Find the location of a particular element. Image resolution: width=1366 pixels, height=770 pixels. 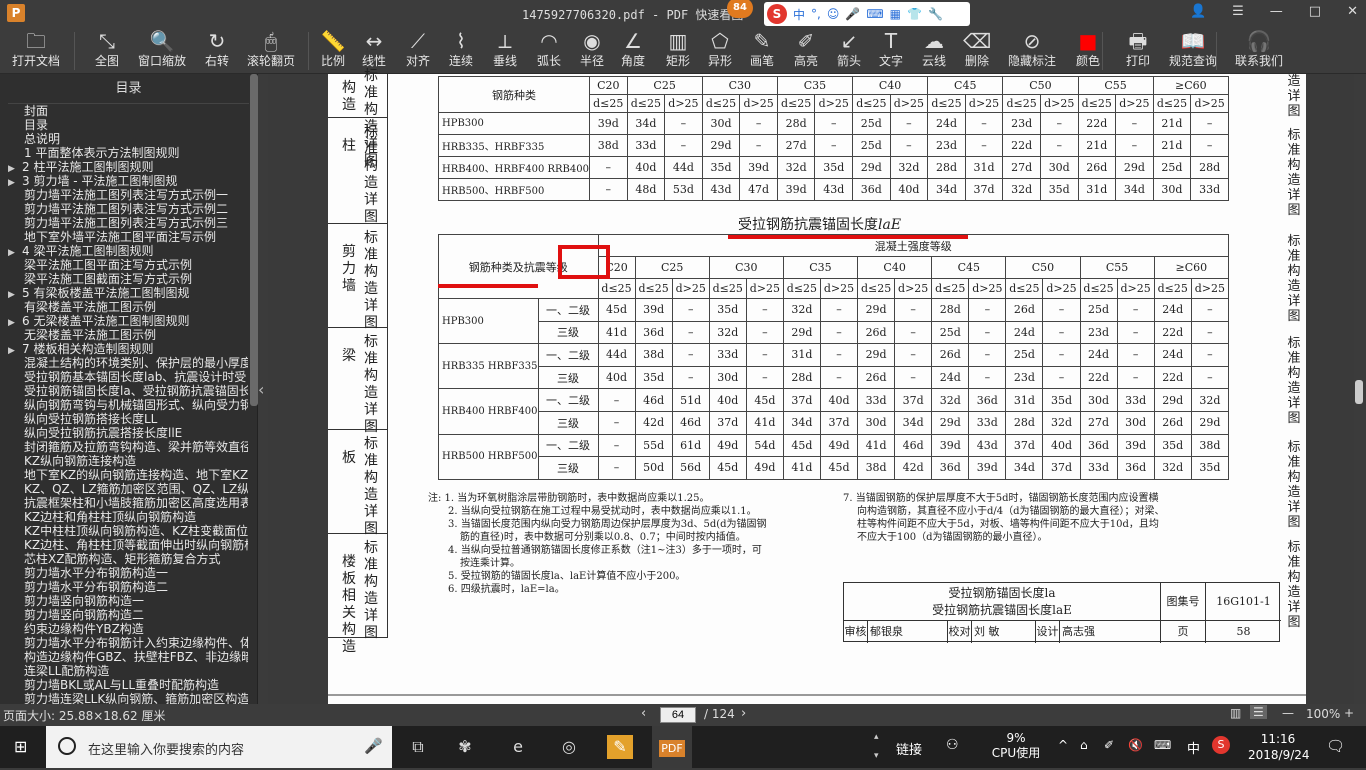

toc-item: 1 平面整体表示方法制图规则 is located at coordinates (128, 153).